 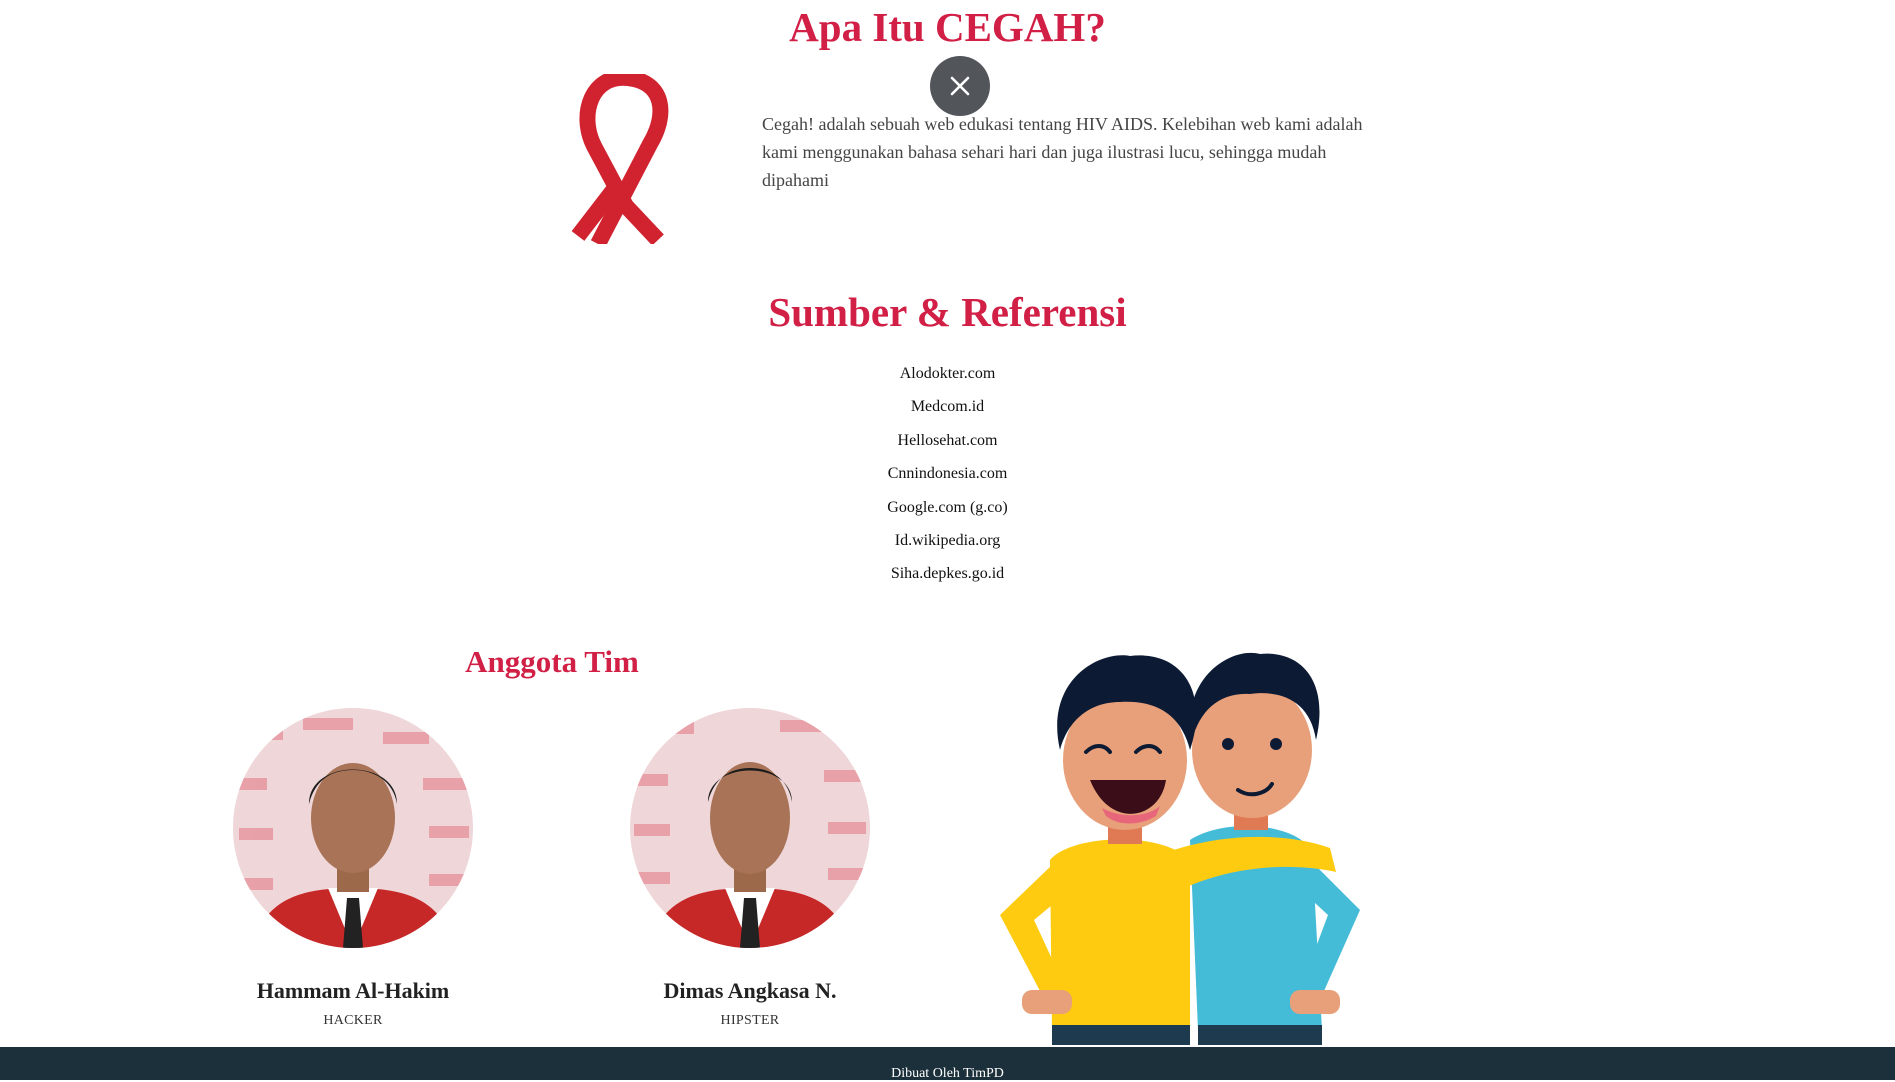 What do you see at coordinates (353, 1020) in the screenshot?
I see `member-role: HACKER` at bounding box center [353, 1020].